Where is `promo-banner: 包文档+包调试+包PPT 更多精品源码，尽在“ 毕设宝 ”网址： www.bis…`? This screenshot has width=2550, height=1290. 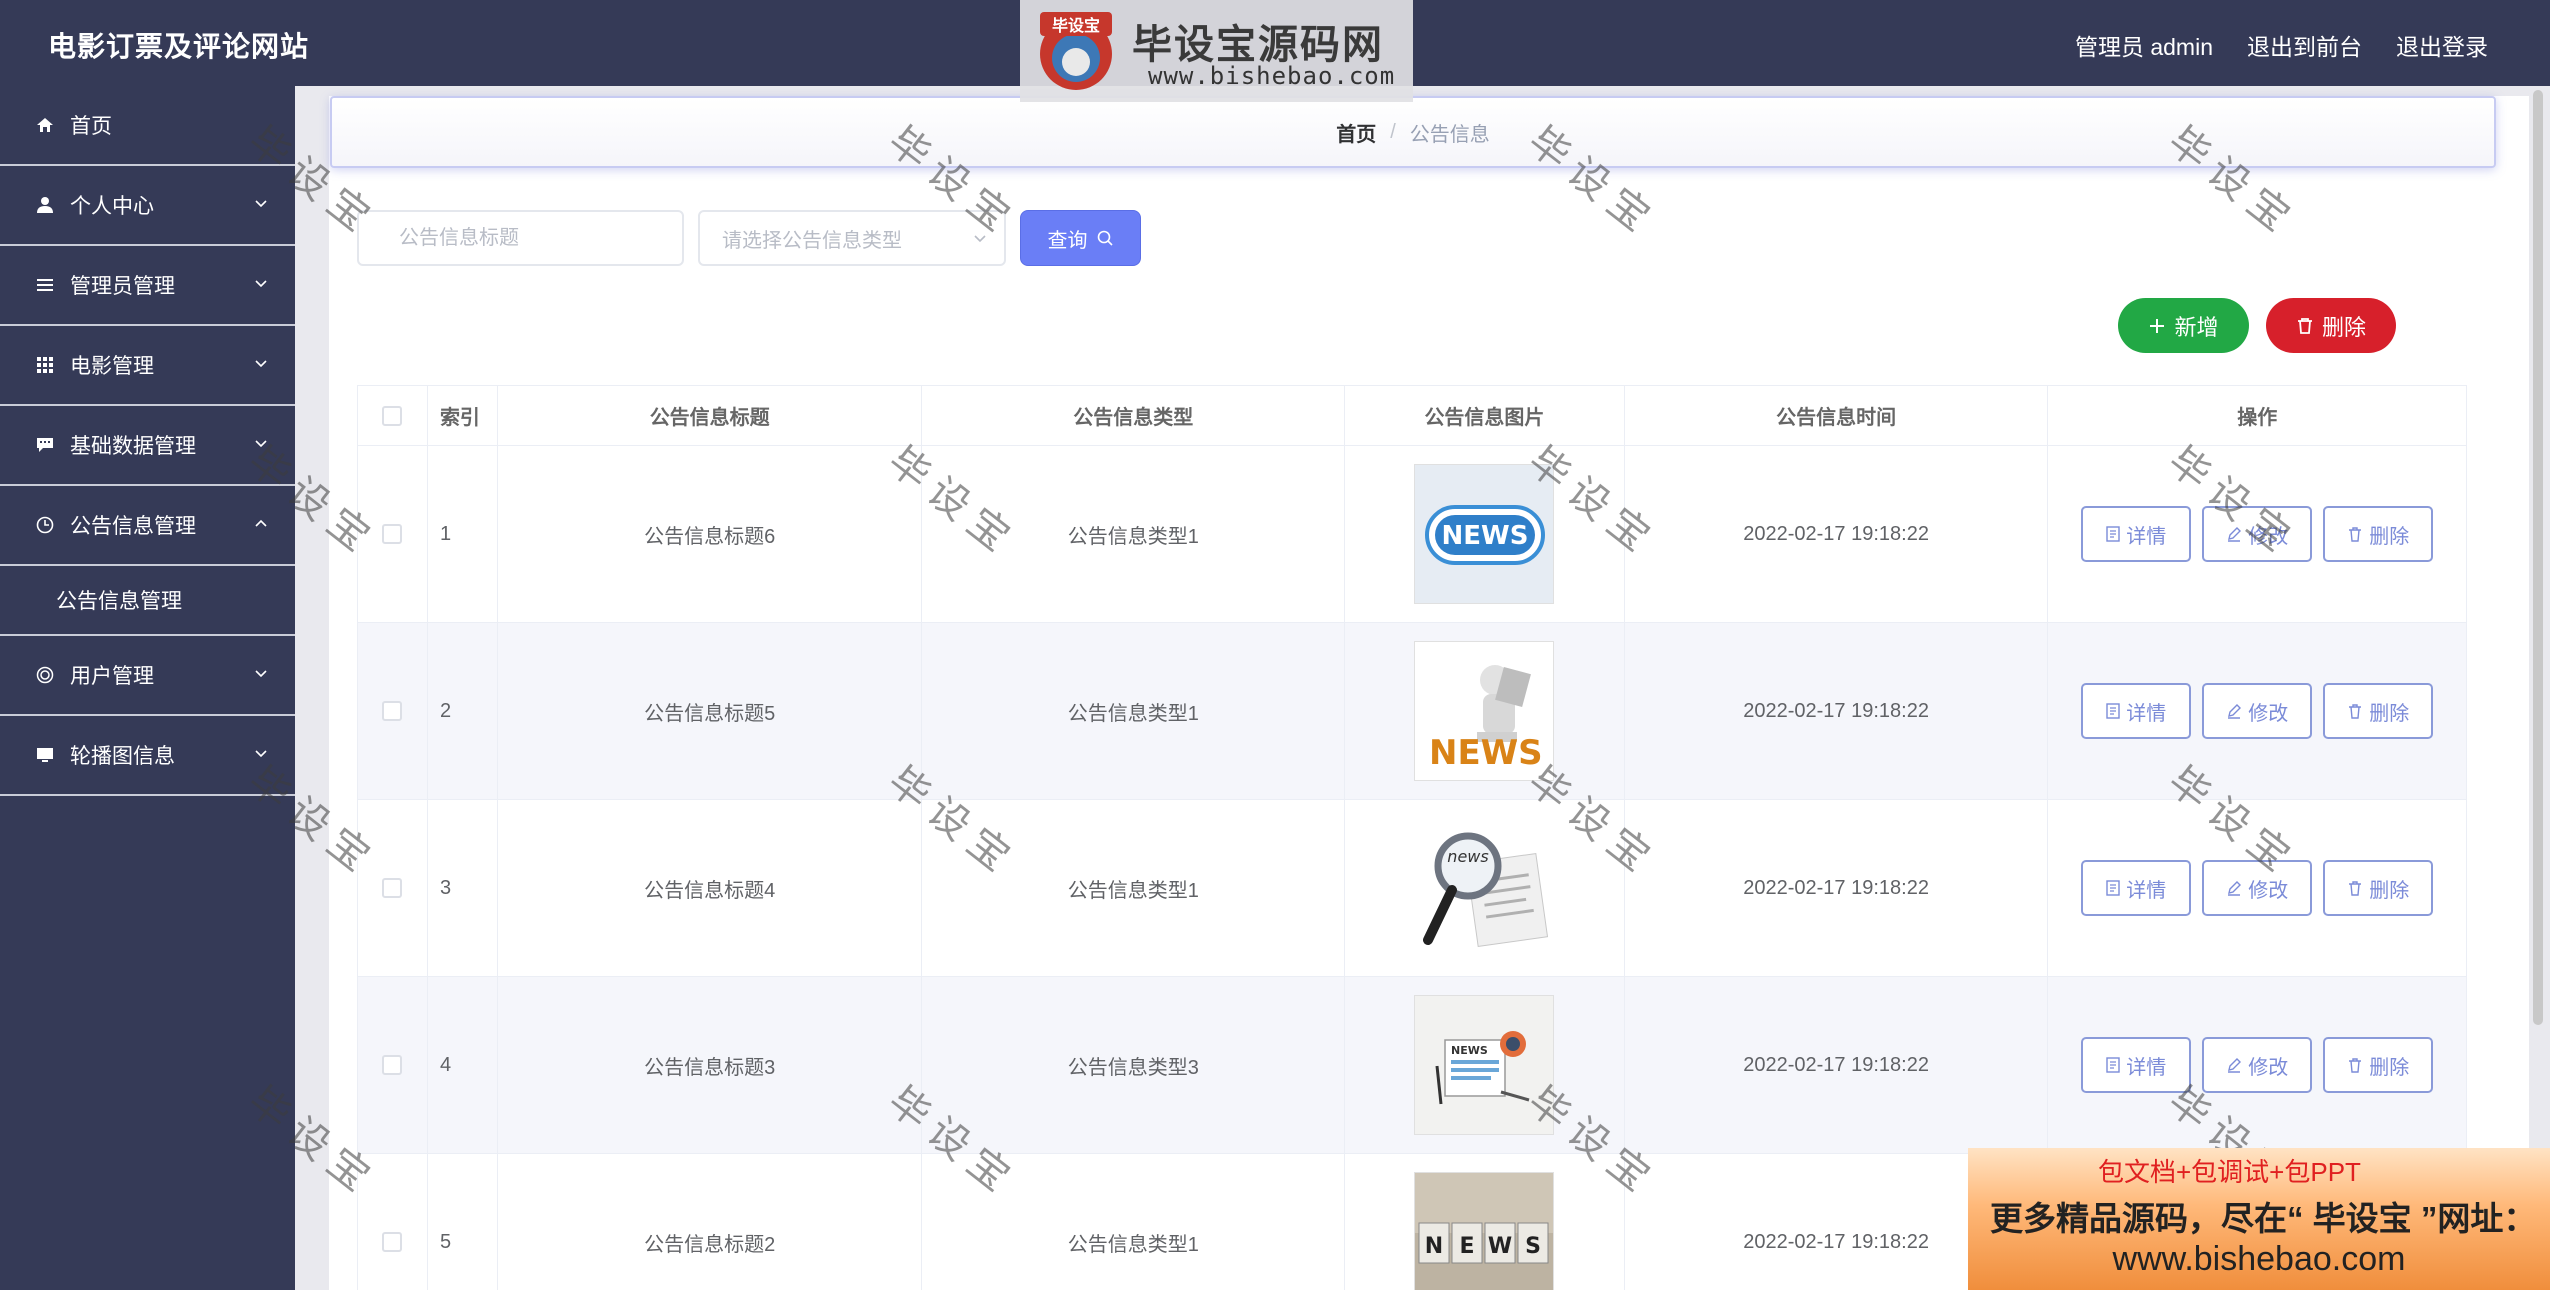 promo-banner: 包文档+包调试+包PPT 更多精品源码，尽在“ 毕设宝 ”网址： www.bis… is located at coordinates (2259, 1219).